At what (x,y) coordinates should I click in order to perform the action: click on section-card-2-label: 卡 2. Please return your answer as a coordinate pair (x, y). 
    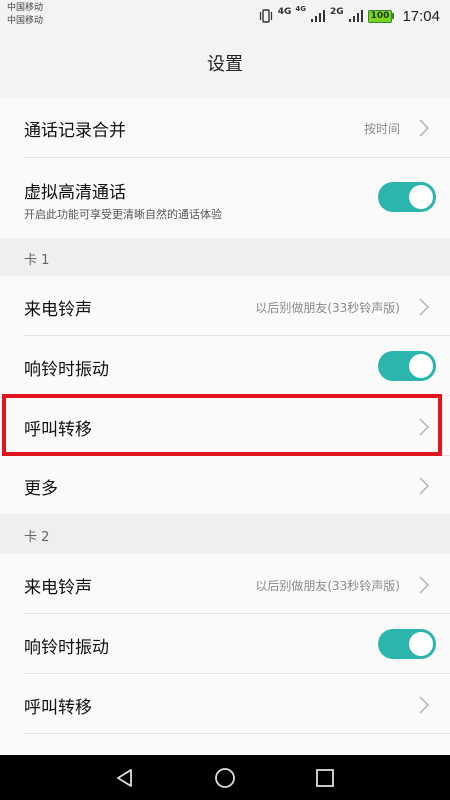
    Looking at the image, I should click on (37, 537).